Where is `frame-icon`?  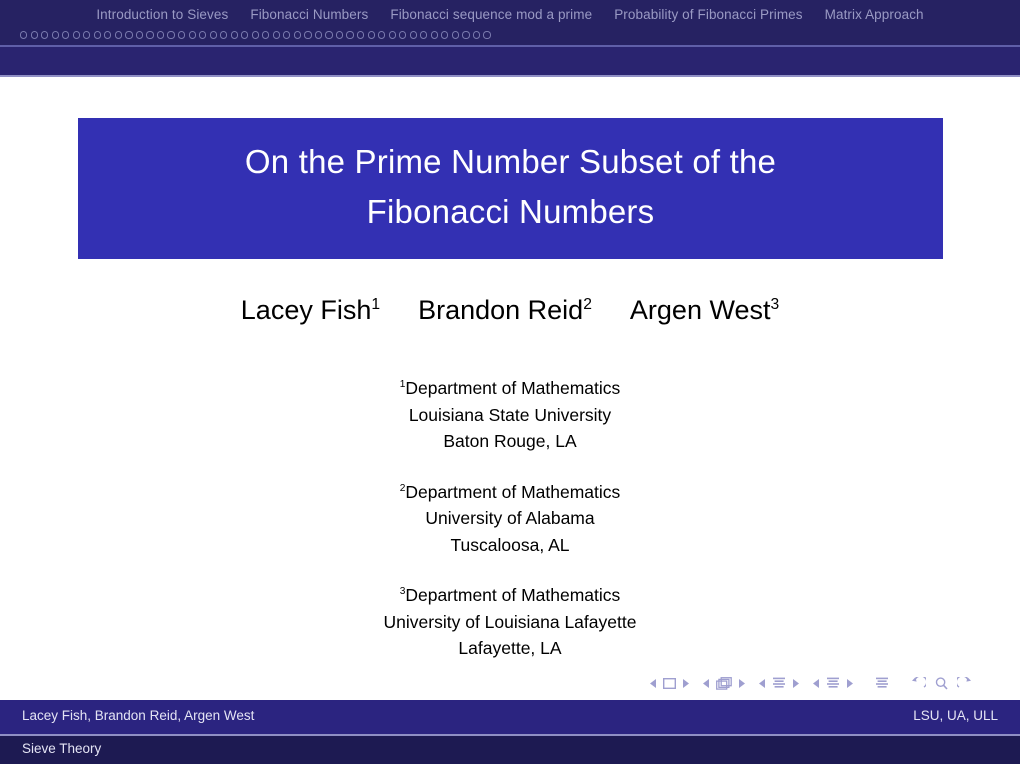
frame-icon is located at coordinates (724, 683).